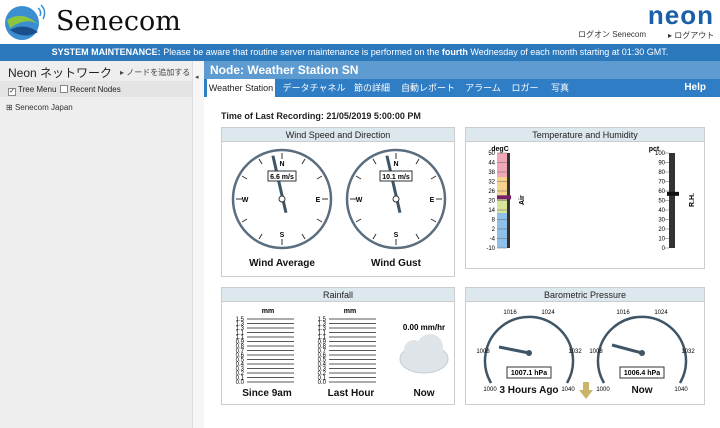 The height and width of the screenshot is (428, 720). What do you see at coordinates (483, 88) in the screenshot?
I see `tab-alarm: アラーム` at bounding box center [483, 88].